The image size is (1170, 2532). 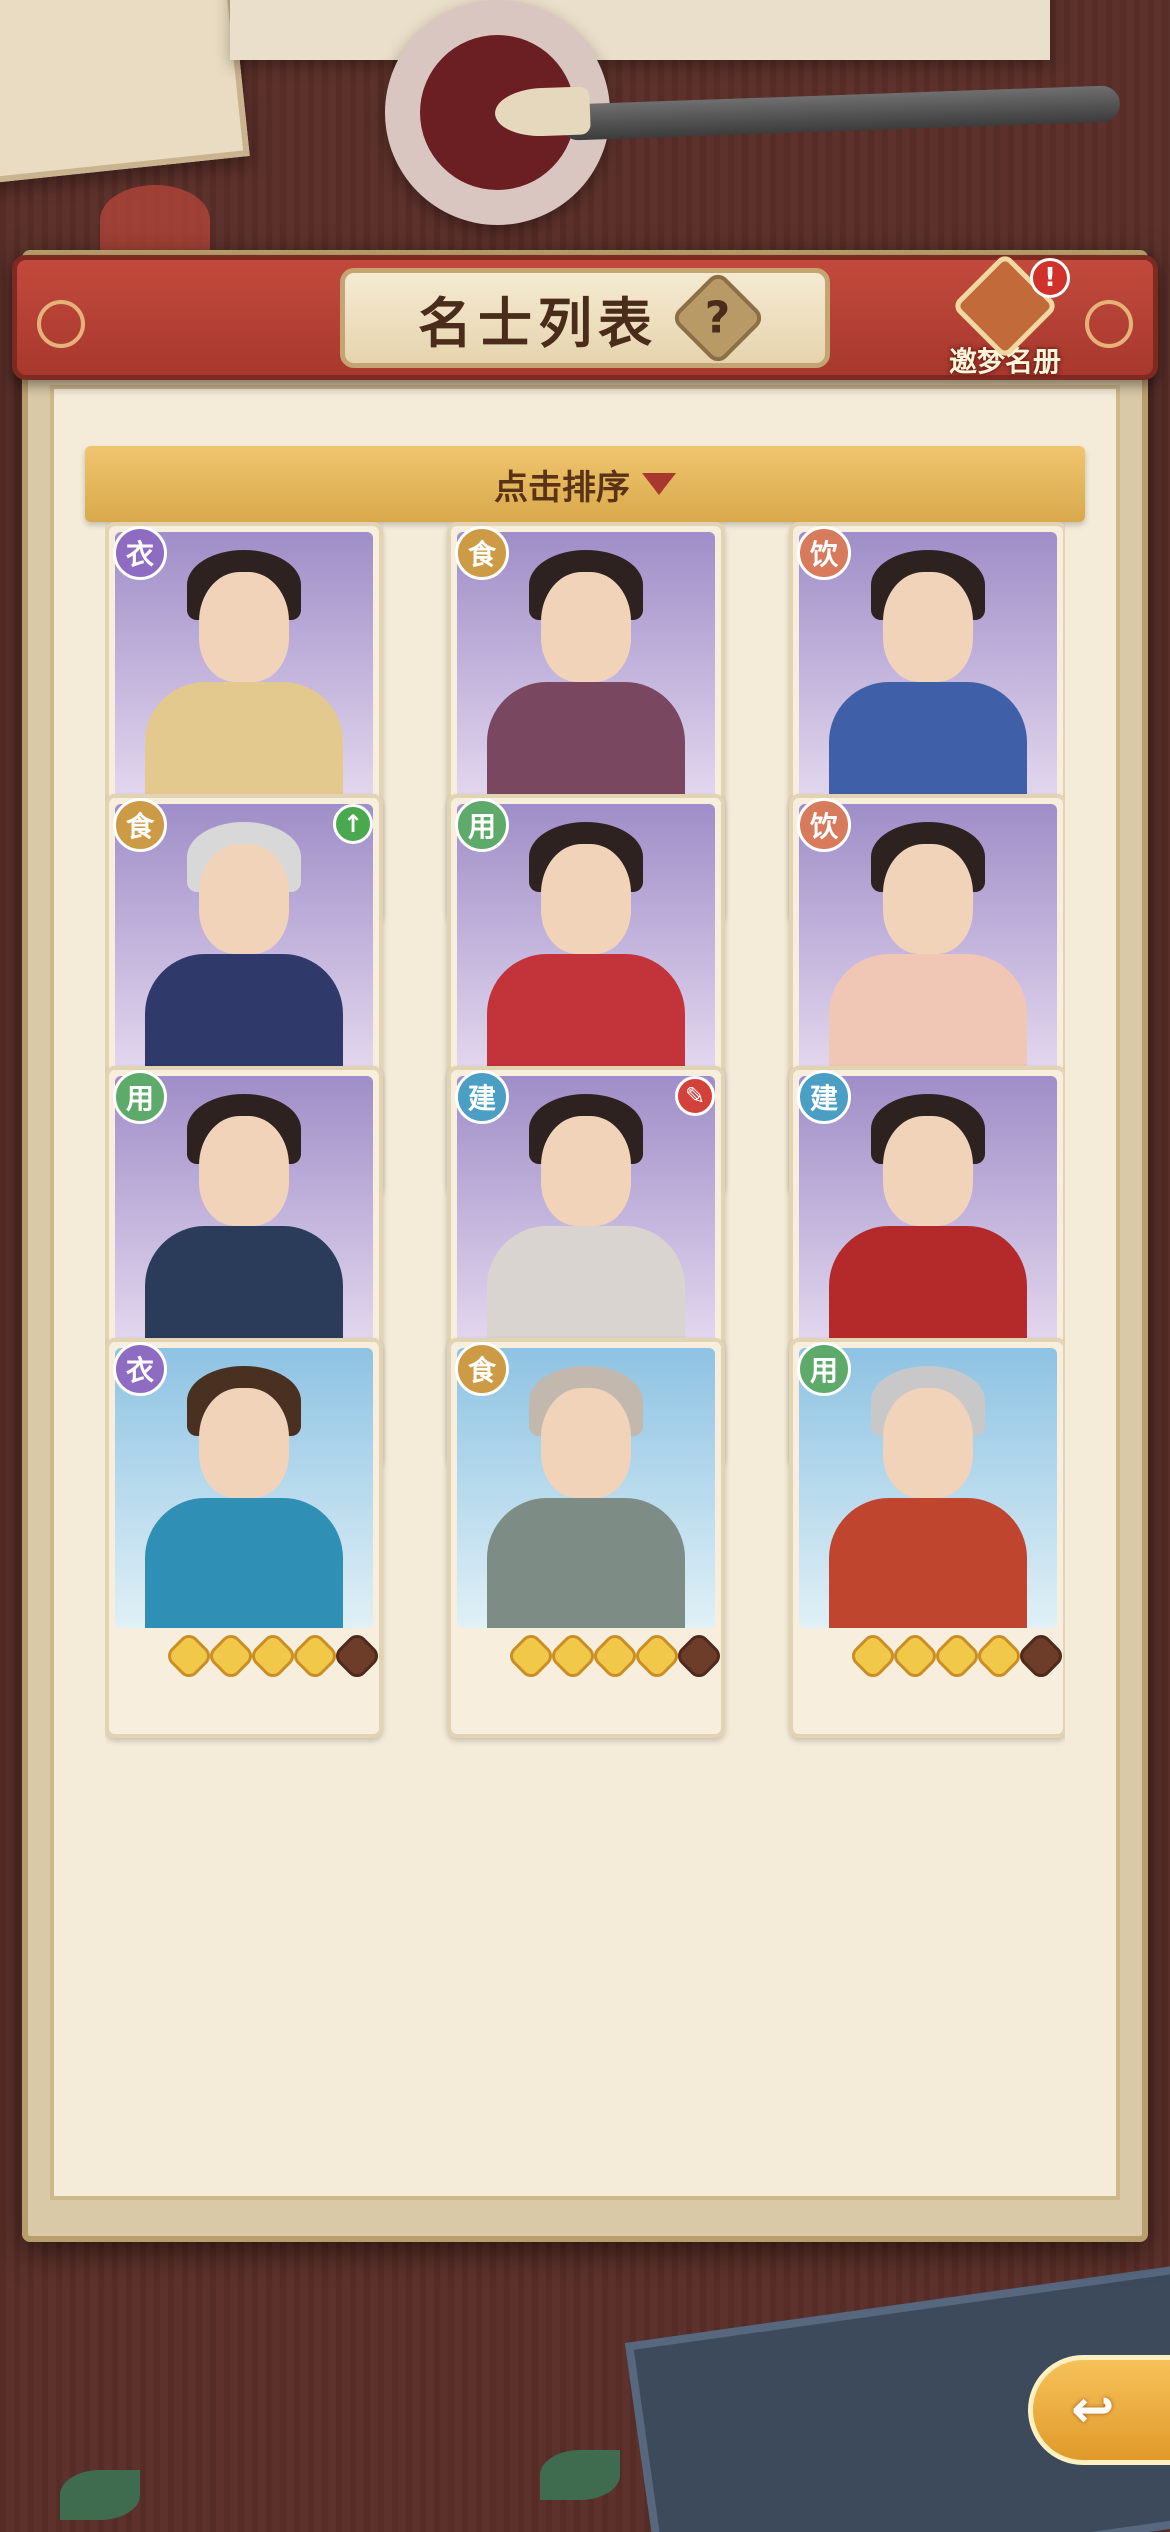 I want to click on character-card: 用, so click(x=927, y=1538).